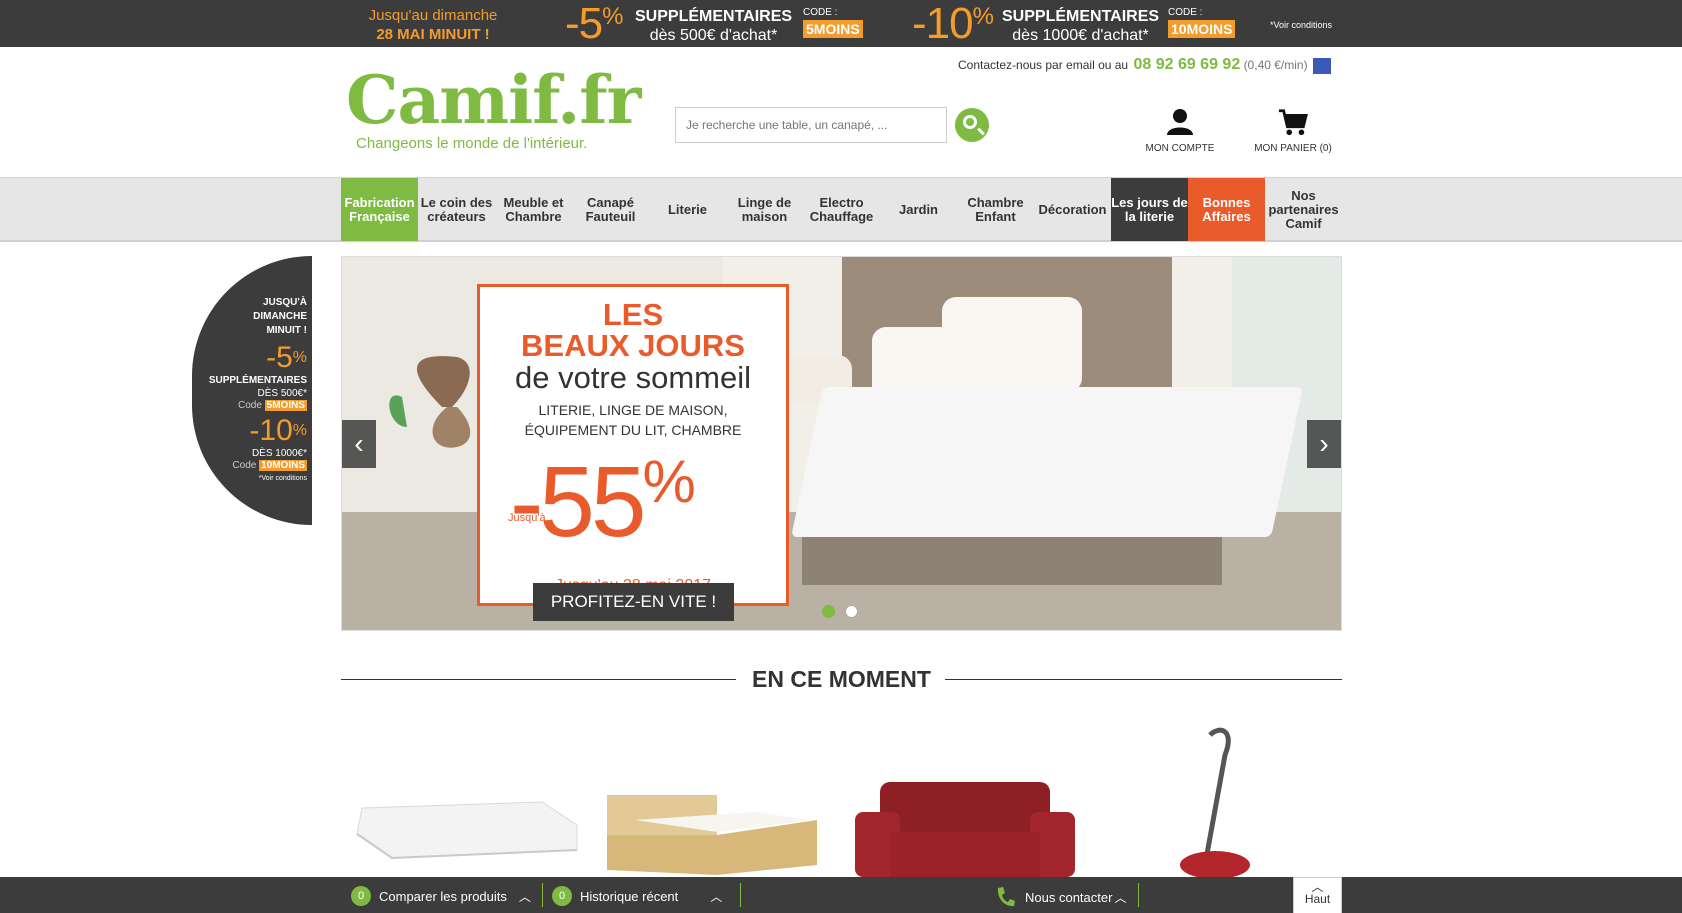 The height and width of the screenshot is (913, 1682). What do you see at coordinates (633, 345) in the screenshot?
I see `slide-title-line2: BEAUX JOURS` at bounding box center [633, 345].